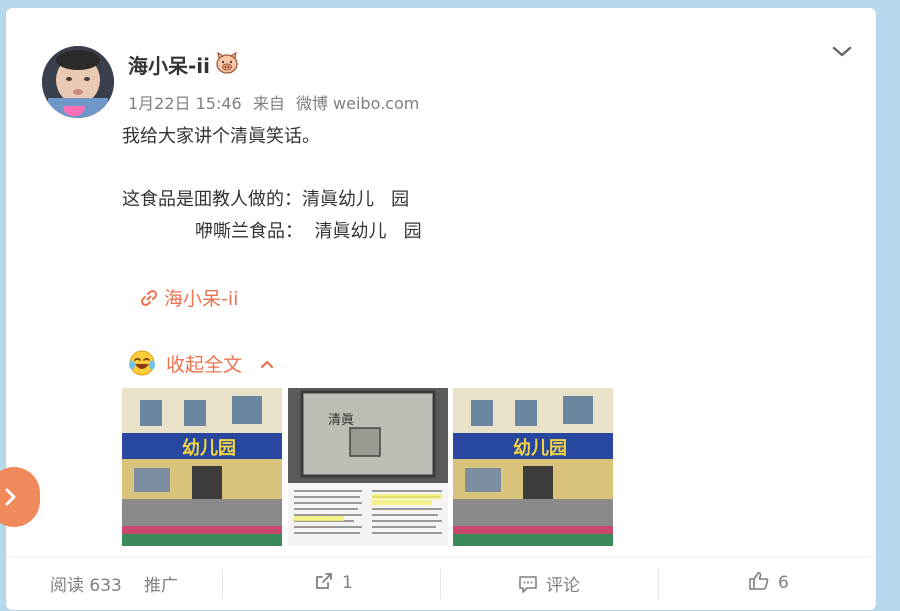  What do you see at coordinates (308, 231) in the screenshot?
I see `post-text-line: 咿嘶兰食品： 清眞幼儿 园` at bounding box center [308, 231].